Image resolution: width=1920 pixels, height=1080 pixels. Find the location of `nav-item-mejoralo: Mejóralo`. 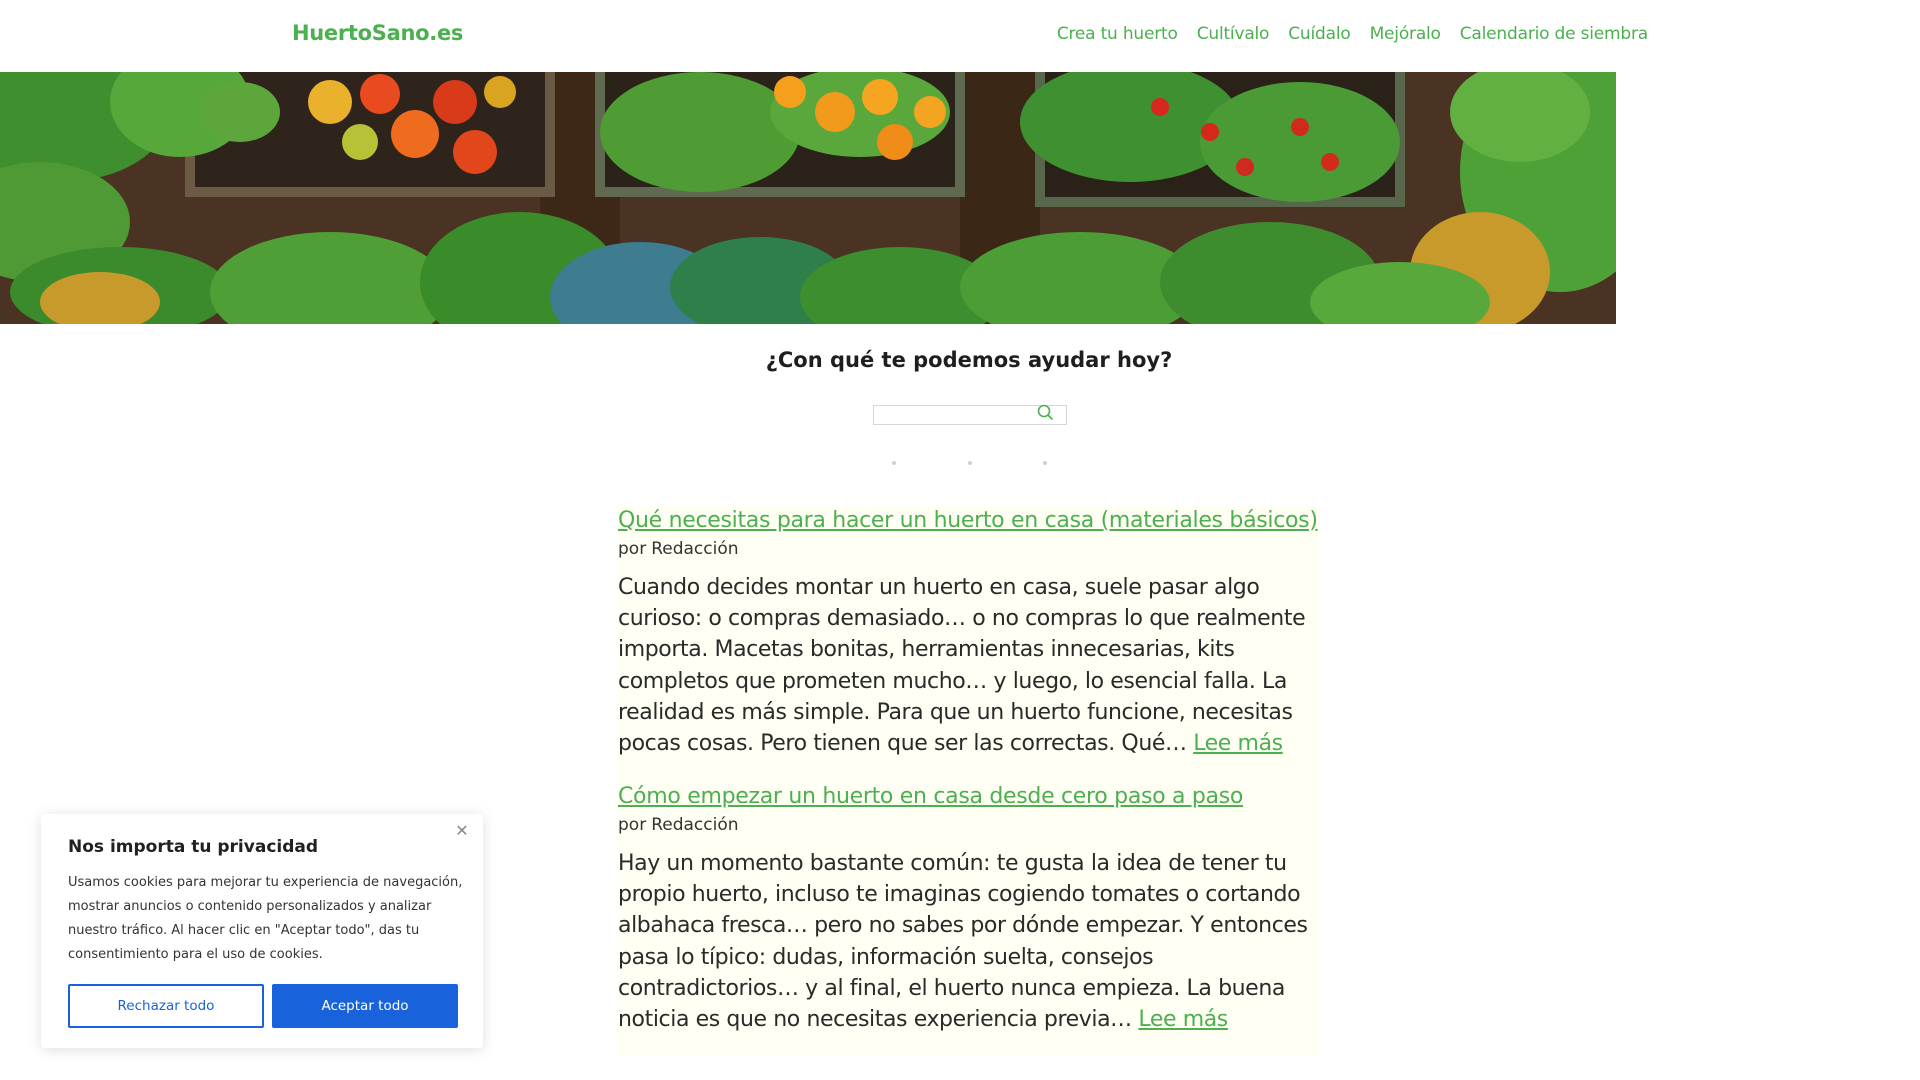

nav-item-mejoralo: Mejóralo is located at coordinates (1405, 34).